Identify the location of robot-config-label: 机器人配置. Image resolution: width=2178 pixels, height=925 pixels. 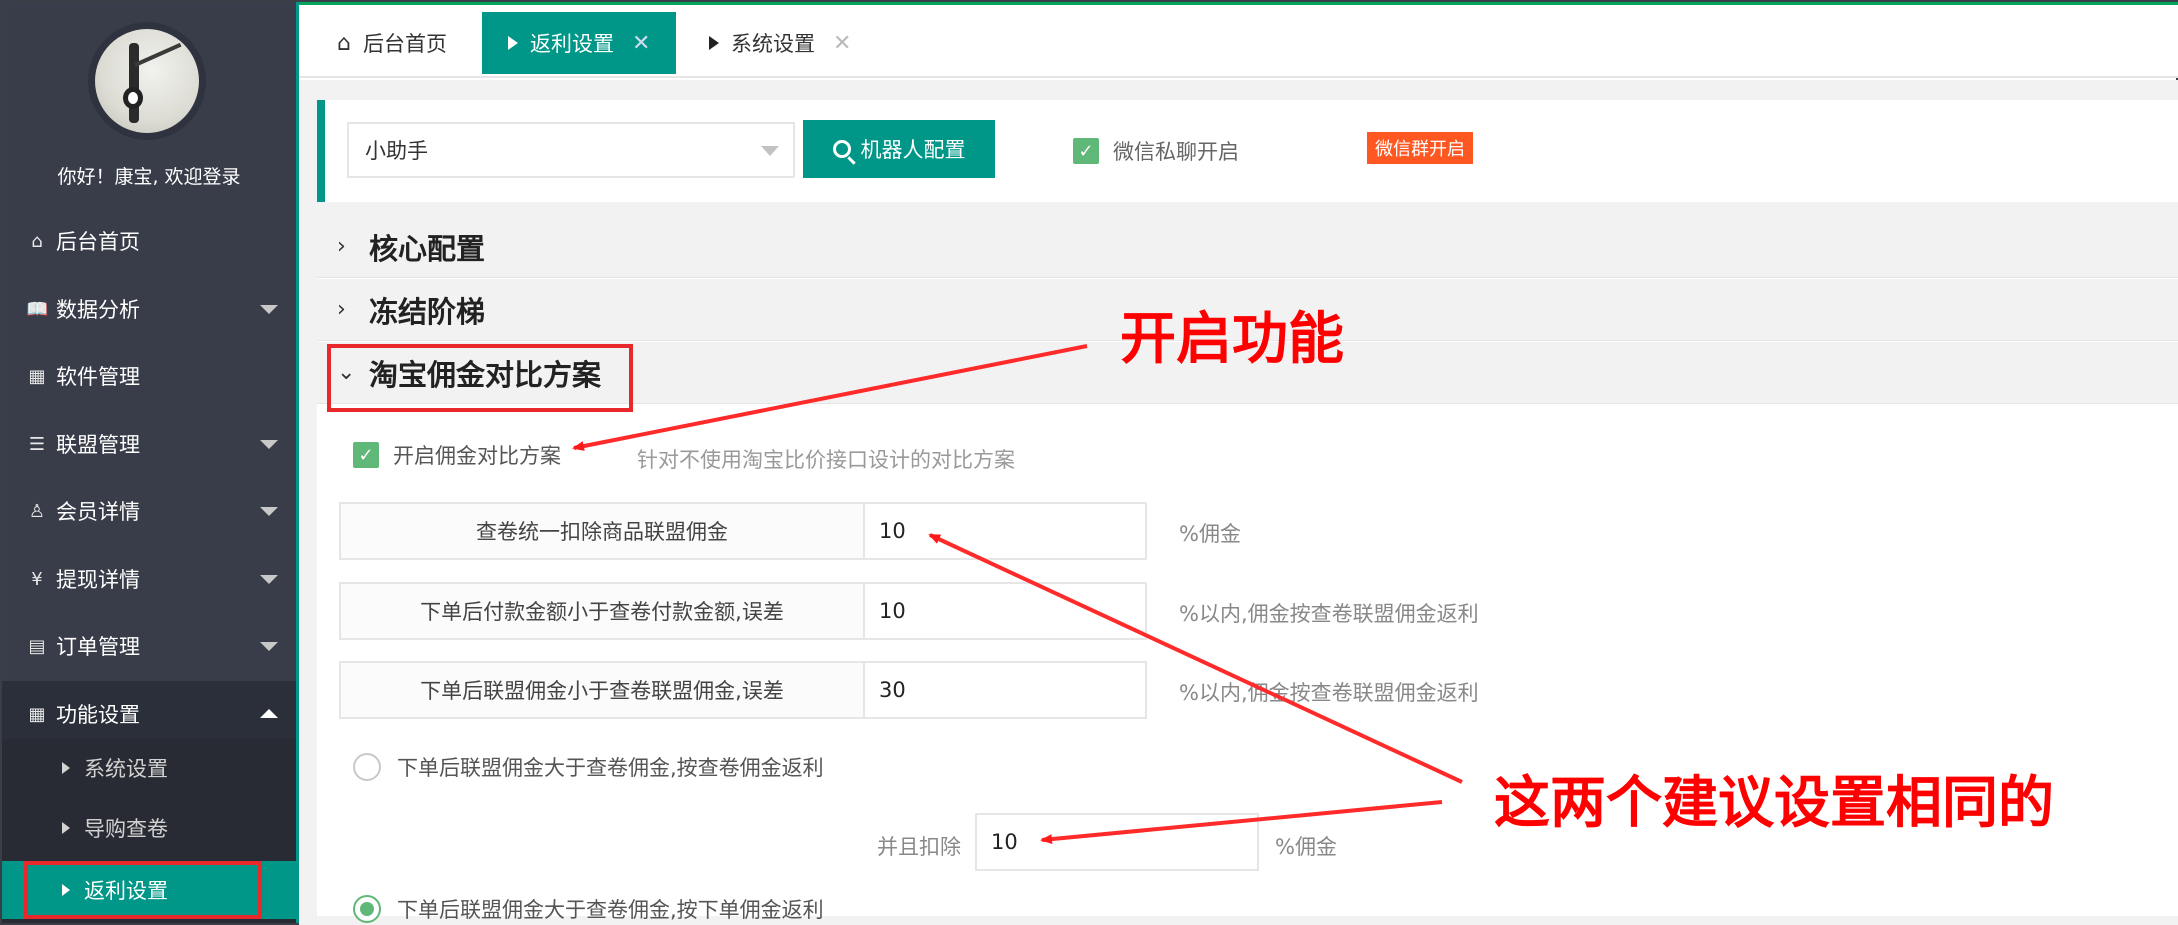
(913, 150).